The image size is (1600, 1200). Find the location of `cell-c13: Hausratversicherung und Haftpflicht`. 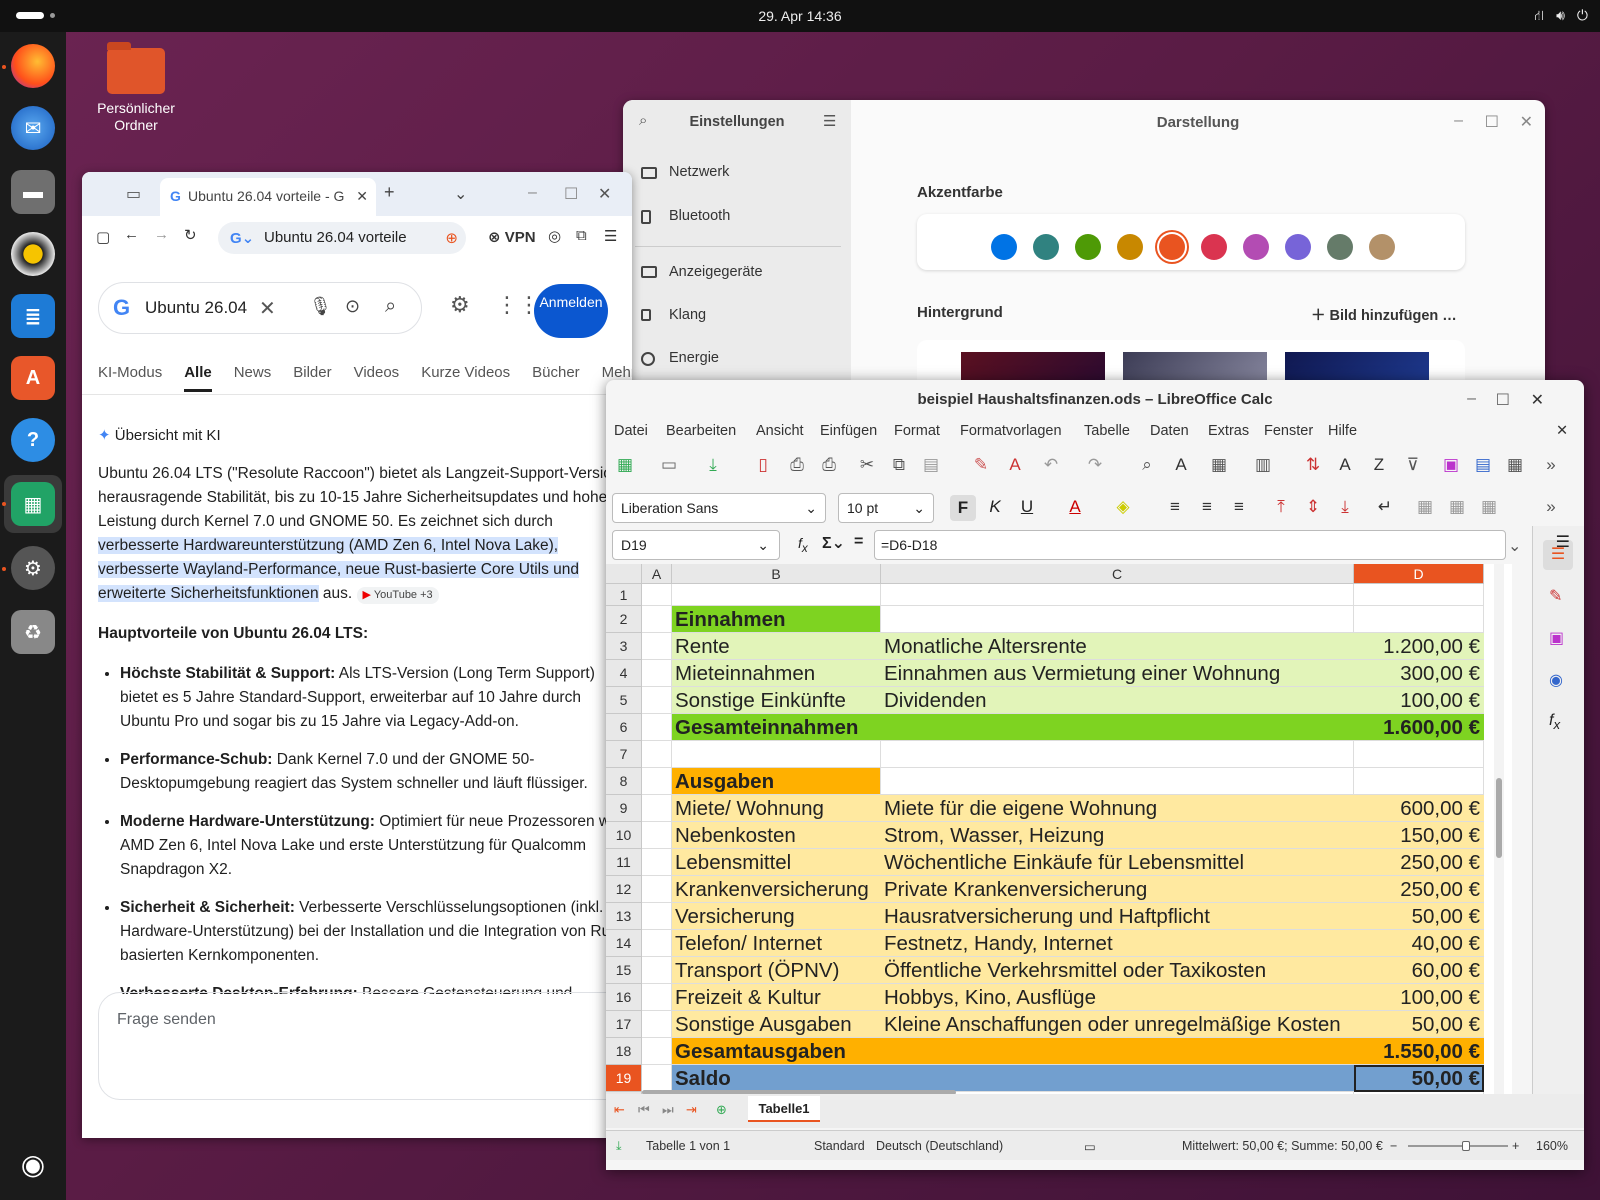

cell-c13: Hausratversicherung und Haftpflicht is located at coordinates (1117, 916).